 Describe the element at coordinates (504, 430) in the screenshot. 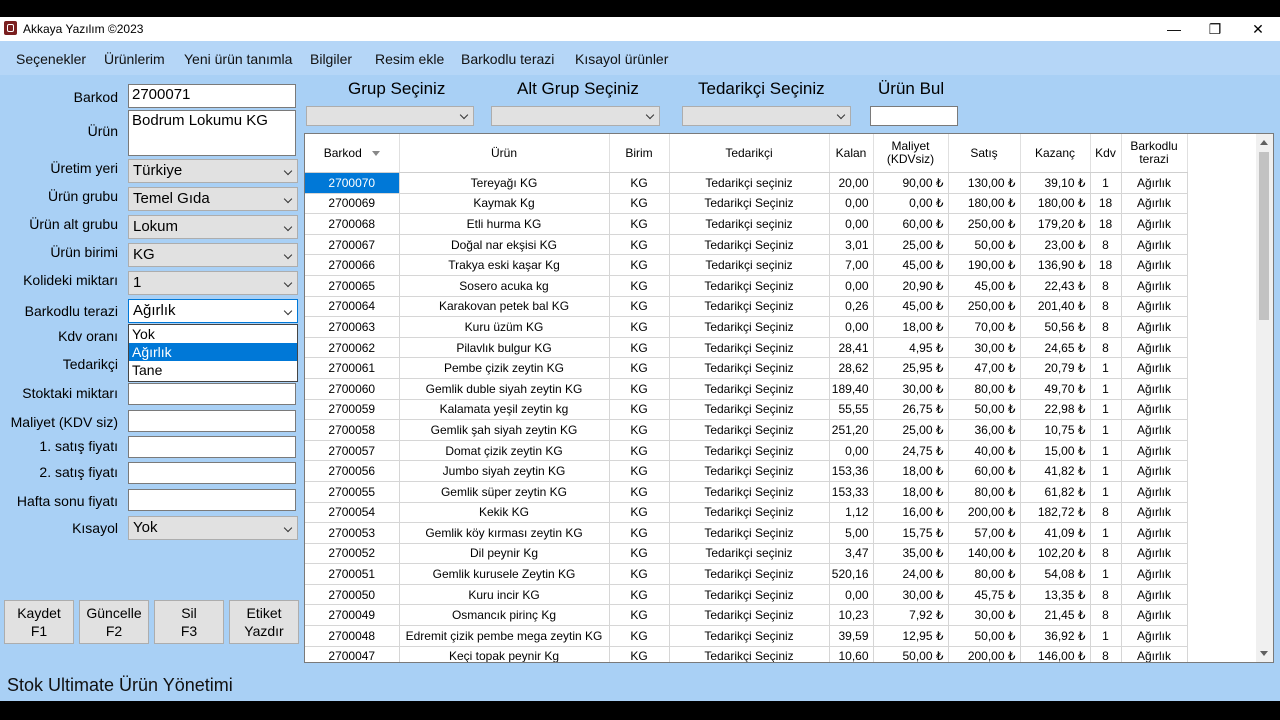

I see `table-cell: Gemlik şah siyah zeytin KG` at that location.